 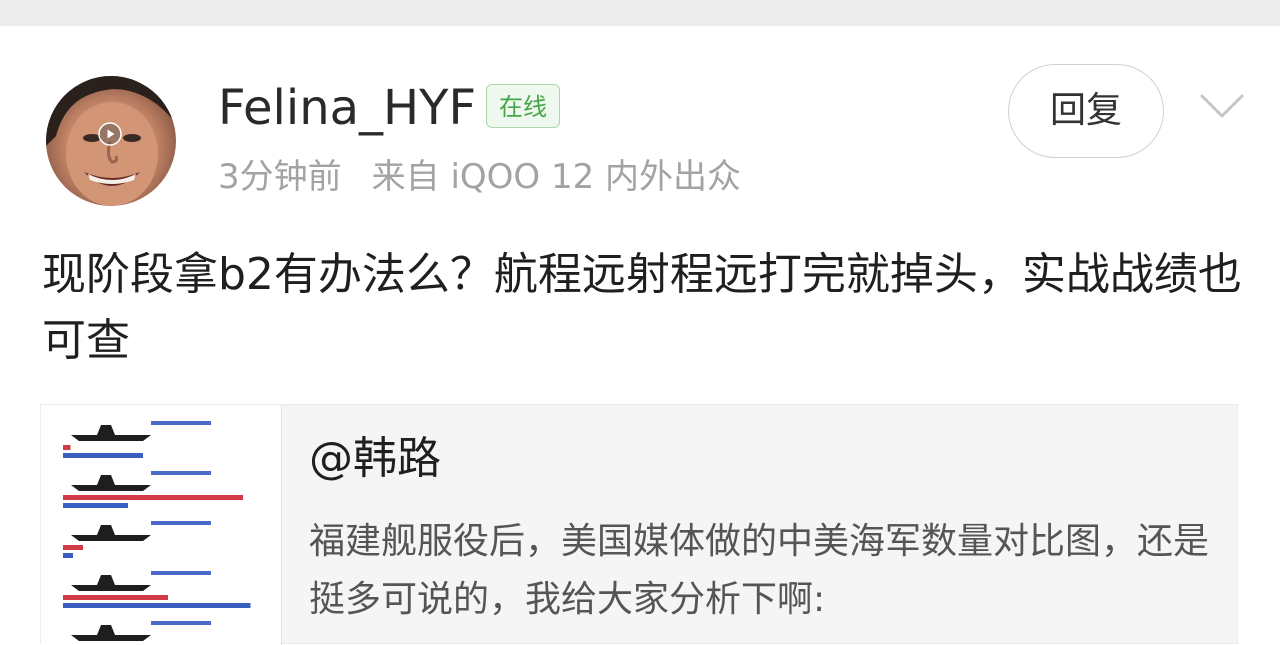 What do you see at coordinates (347, 108) in the screenshot?
I see `username: Felina_HYF` at bounding box center [347, 108].